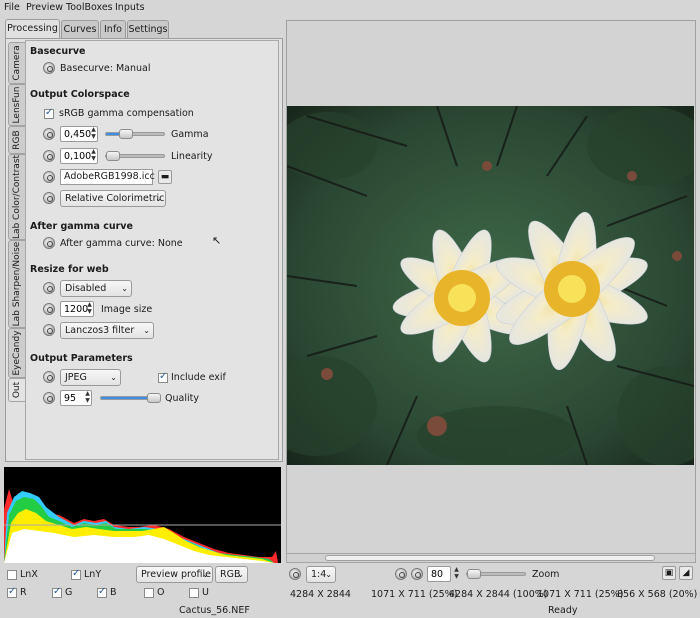  I want to click on zoom-spinbox, so click(439, 574).